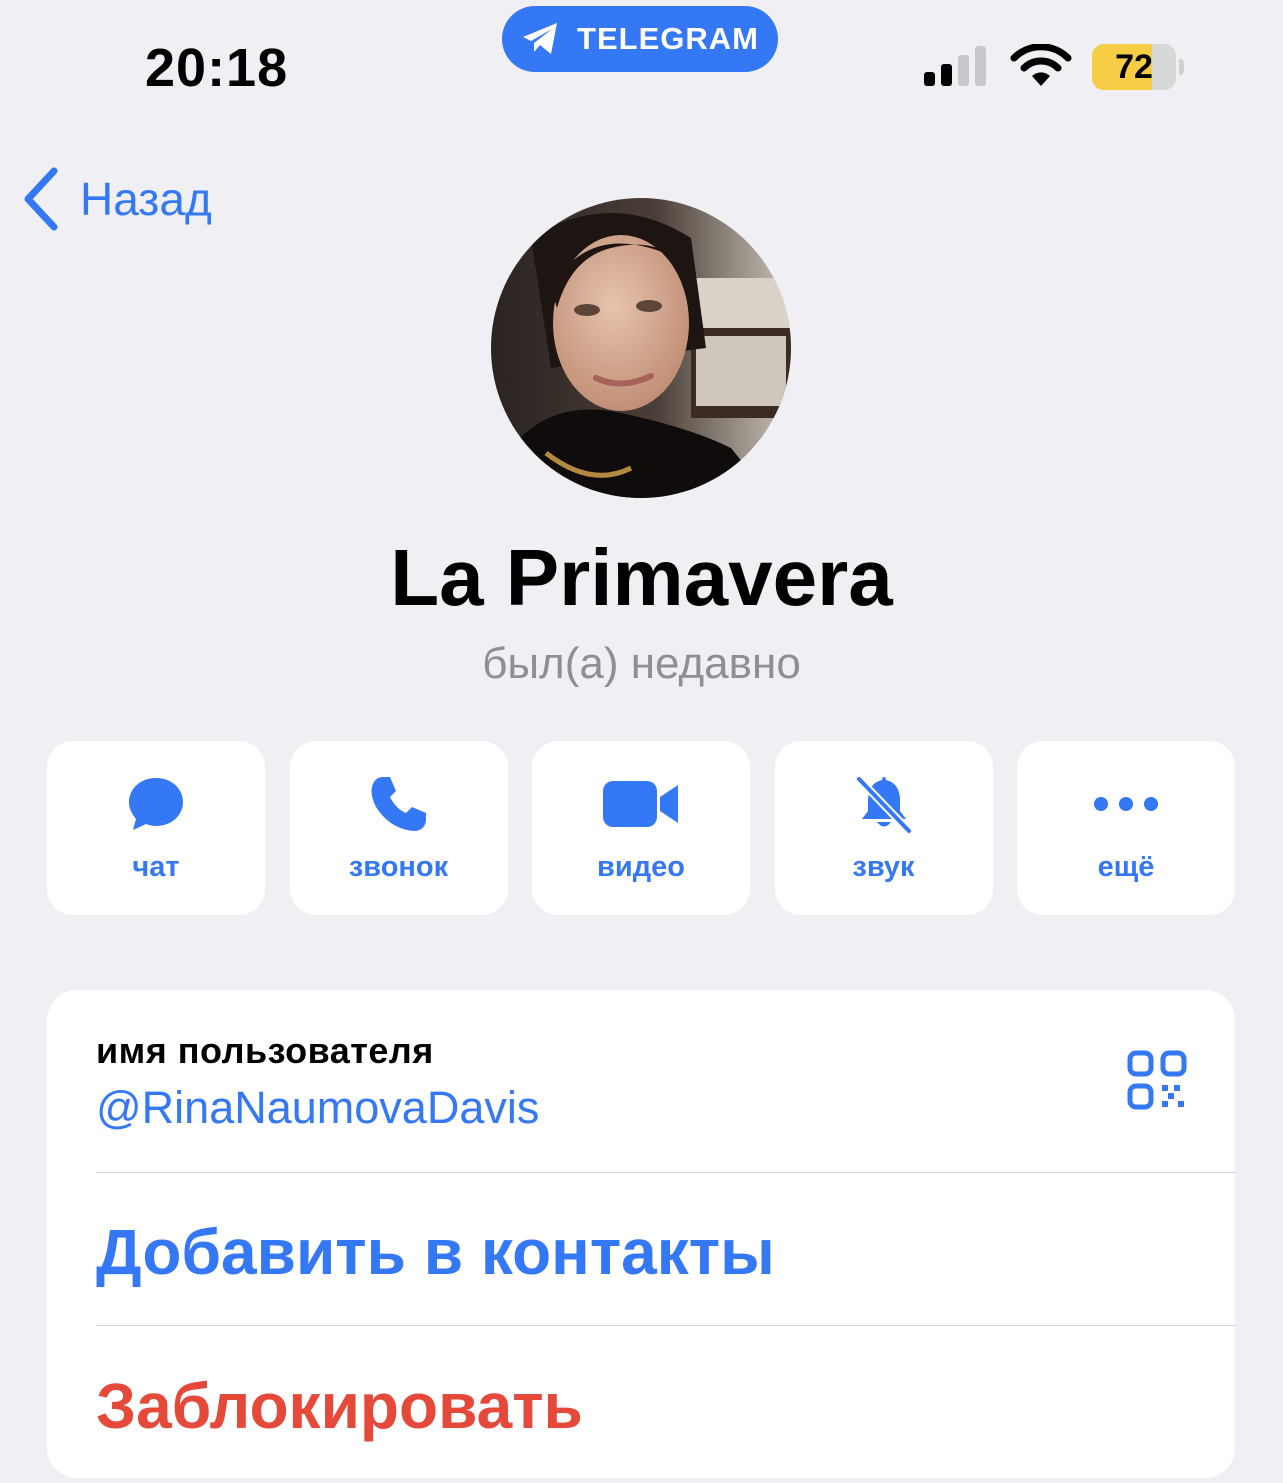 The image size is (1283, 1483). Describe the element at coordinates (883, 805) in the screenshot. I see `bell-slash-icon` at that location.